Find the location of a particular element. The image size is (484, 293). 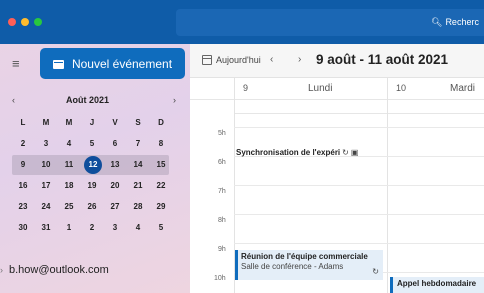

event-location: Salle de conférence - Adams is located at coordinates (292, 266).